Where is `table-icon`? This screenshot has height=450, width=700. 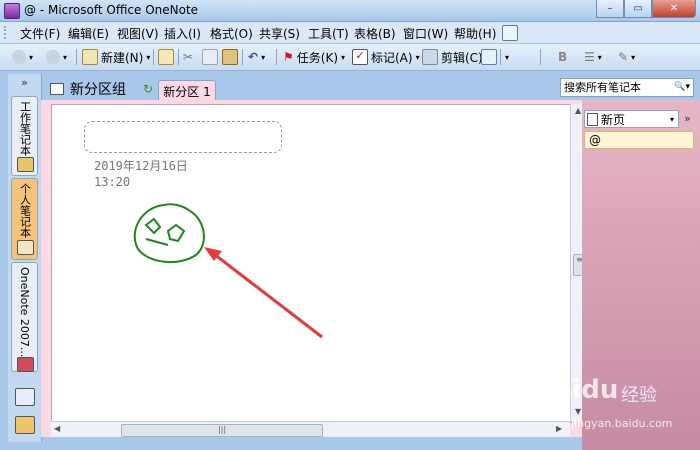 table-icon is located at coordinates (489, 57).